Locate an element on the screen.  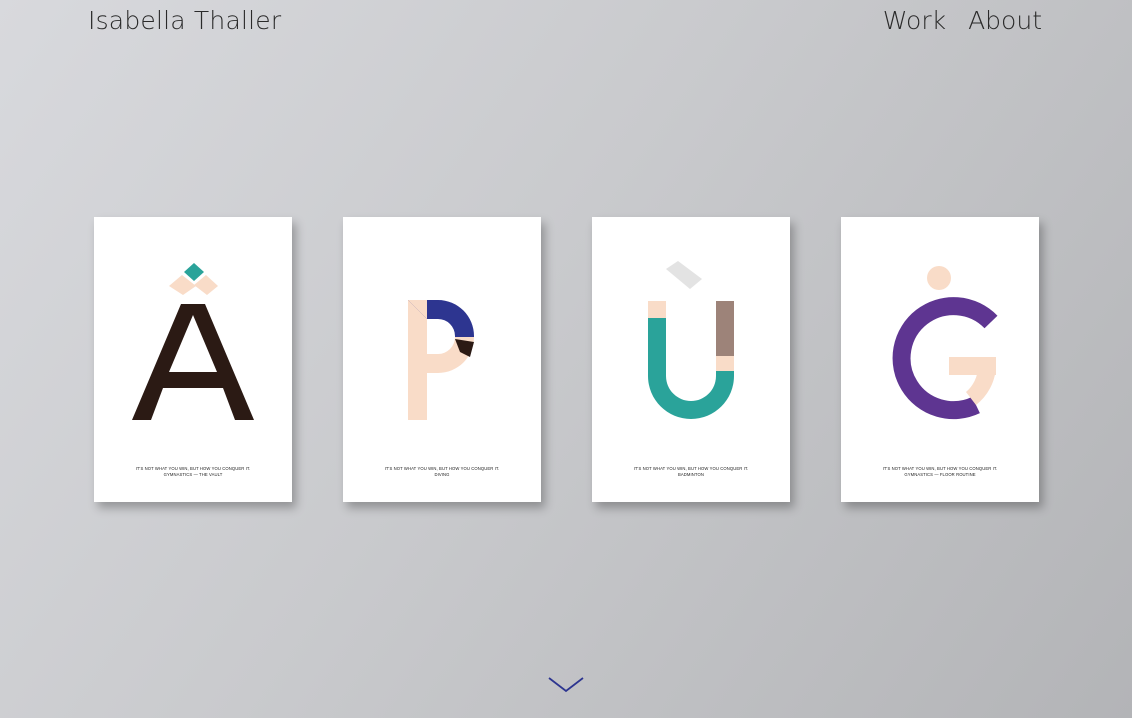
site-title: Isabella Thaller is located at coordinates (184, 20).